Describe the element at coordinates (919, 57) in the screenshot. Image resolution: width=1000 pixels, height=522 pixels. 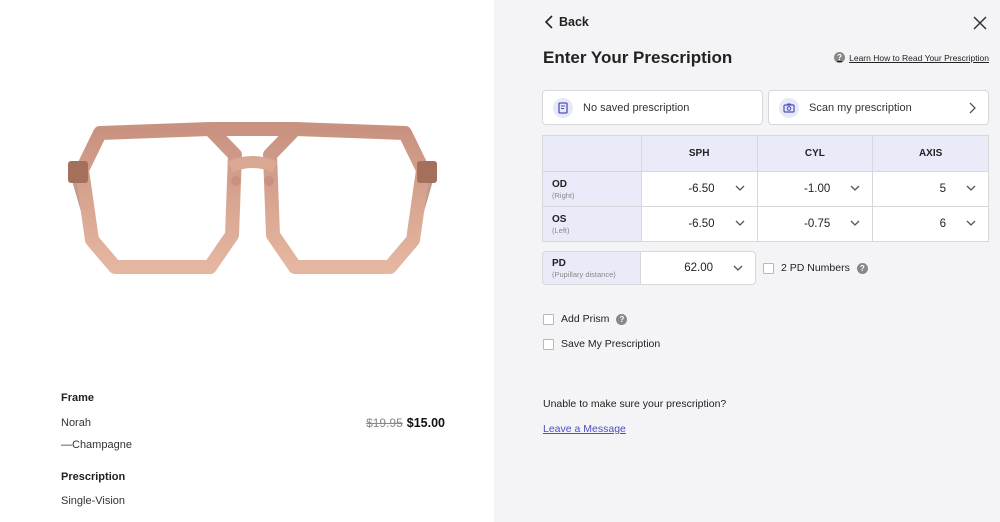
I see `learn-link-label: Learn How to Read Your Prescription` at that location.